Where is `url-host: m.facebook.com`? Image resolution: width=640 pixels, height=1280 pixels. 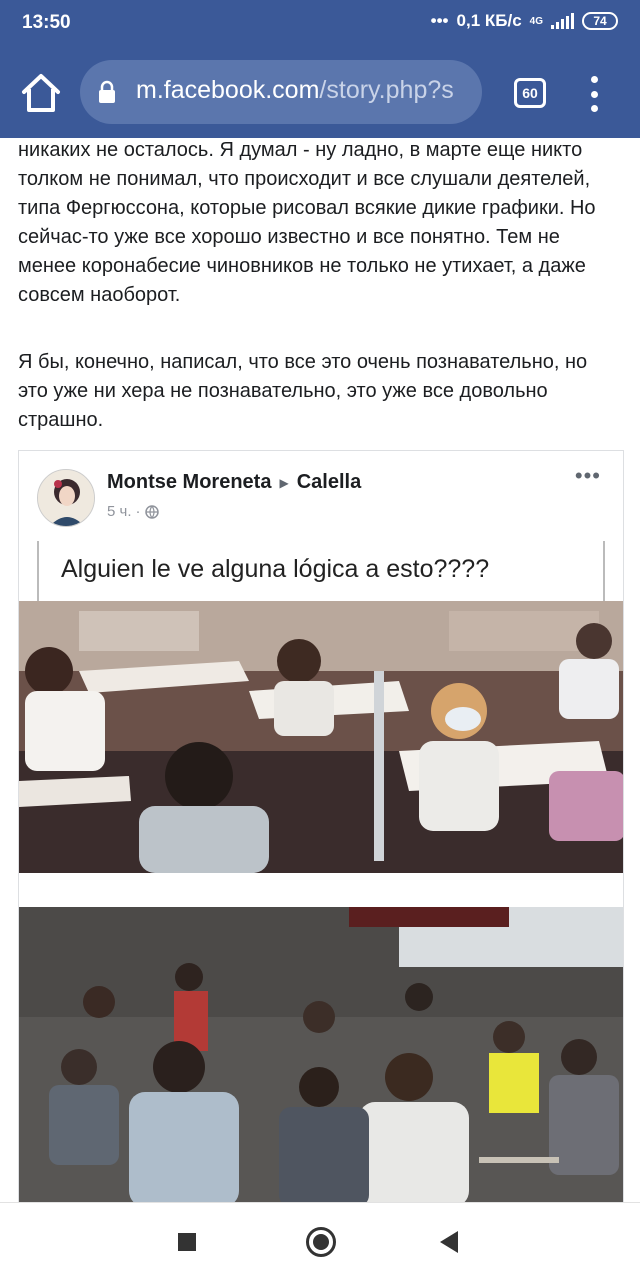 url-host: m.facebook.com is located at coordinates (228, 90).